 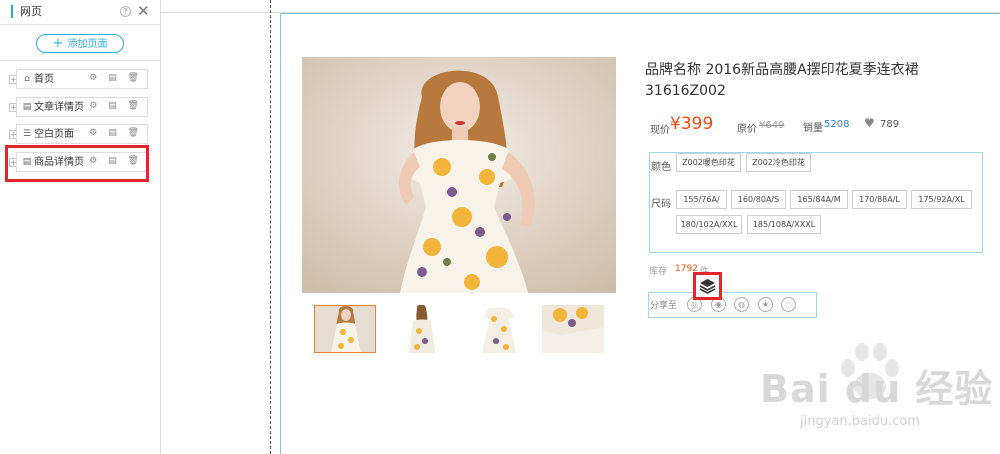 I want to click on dashed-guide-line, so click(x=270, y=227).